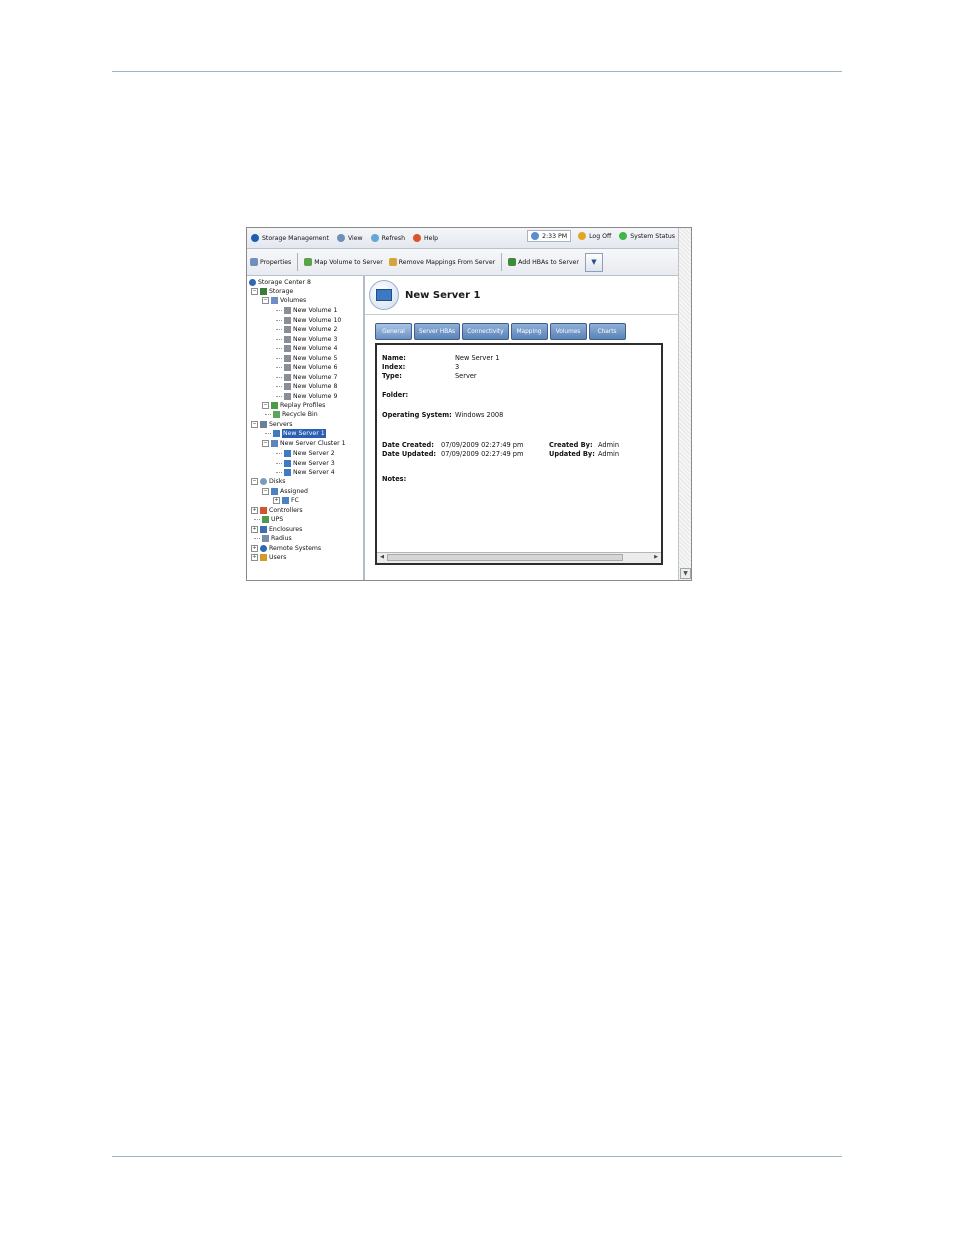 This screenshot has height=1235, width=954. What do you see at coordinates (268, 557) in the screenshot?
I see `tree-users: + Users` at bounding box center [268, 557].